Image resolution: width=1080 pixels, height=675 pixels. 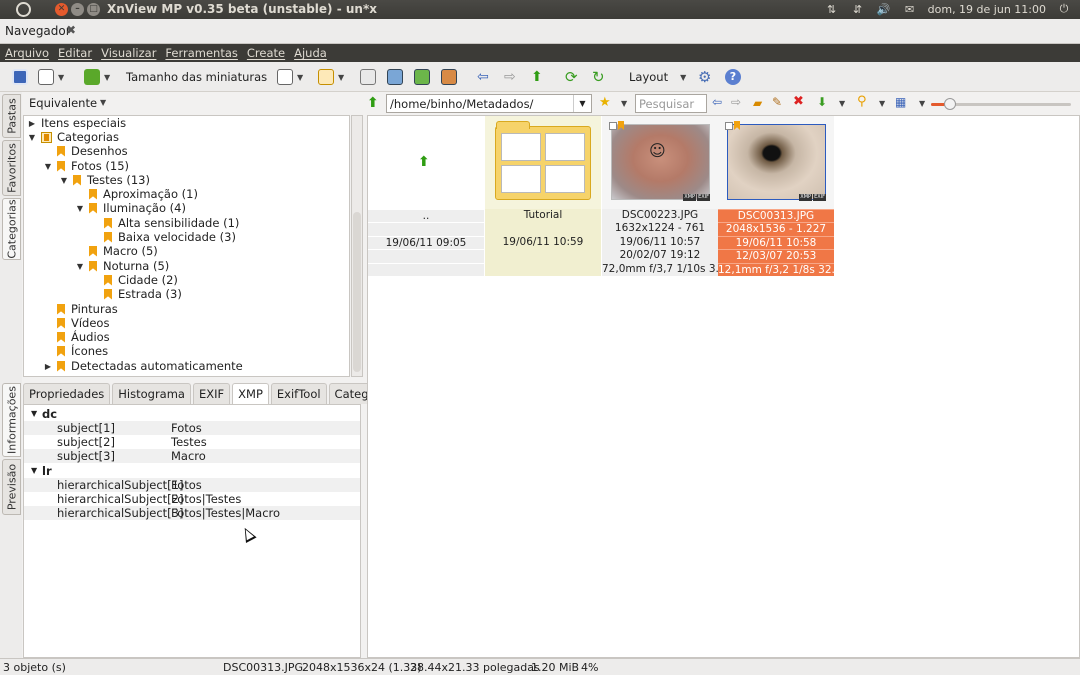 I want to click on tree-node: Vídeos, so click(x=76, y=323).